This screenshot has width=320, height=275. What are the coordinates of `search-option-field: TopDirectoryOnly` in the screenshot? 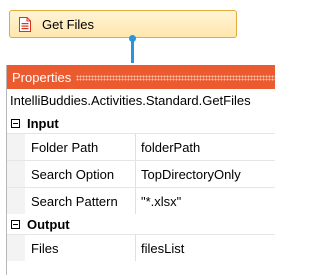 It's located at (205, 174).